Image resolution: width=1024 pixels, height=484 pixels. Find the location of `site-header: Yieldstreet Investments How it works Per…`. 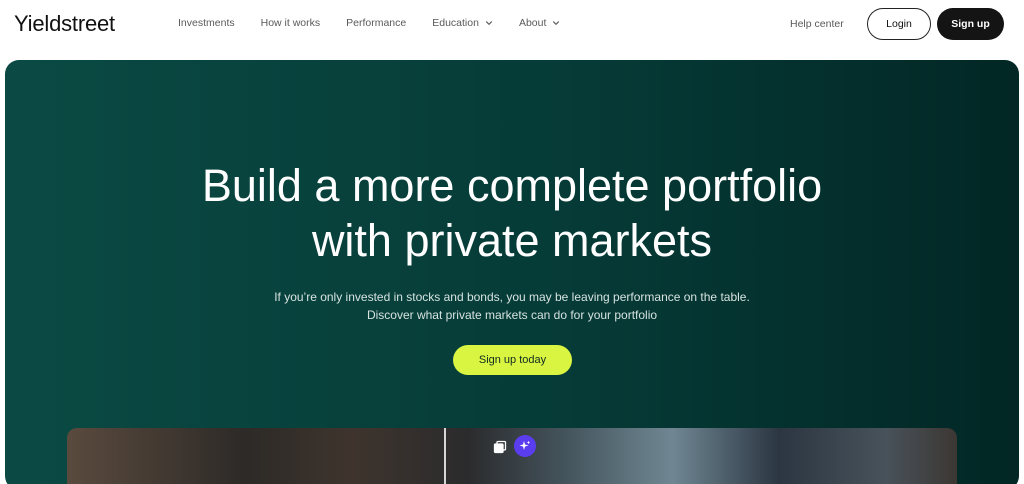

site-header: Yieldstreet Investments How it works Per… is located at coordinates (512, 25).